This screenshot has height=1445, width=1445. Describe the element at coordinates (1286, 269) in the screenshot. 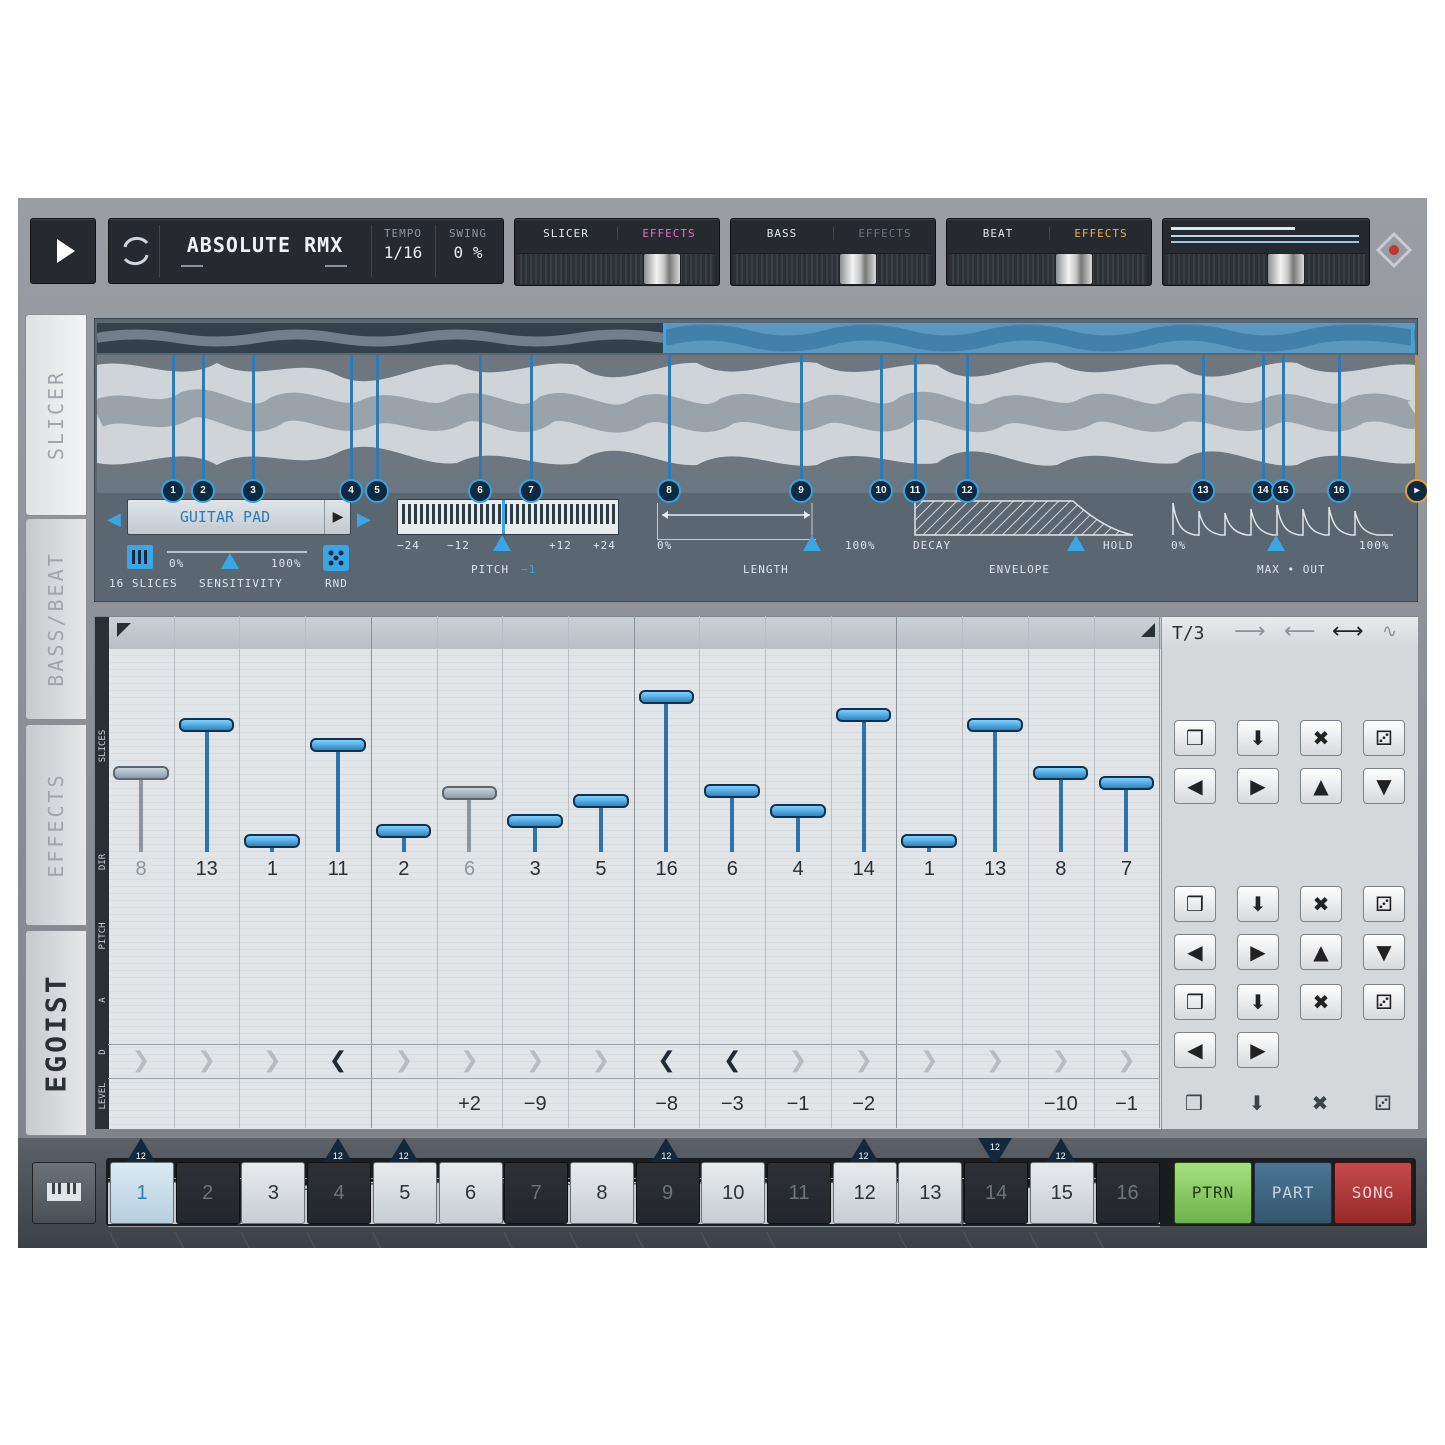

I see `master-fader-knob` at that location.